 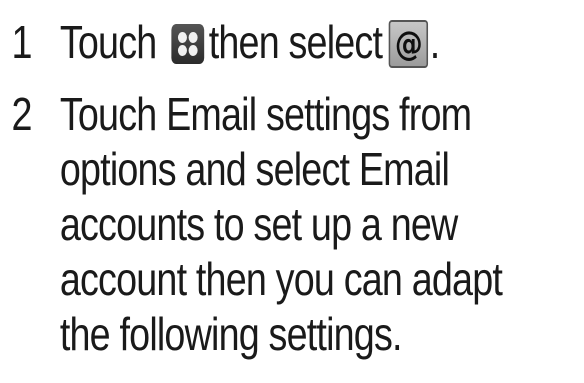 I want to click on step-text: Touch then select @., so click(x=249, y=42).